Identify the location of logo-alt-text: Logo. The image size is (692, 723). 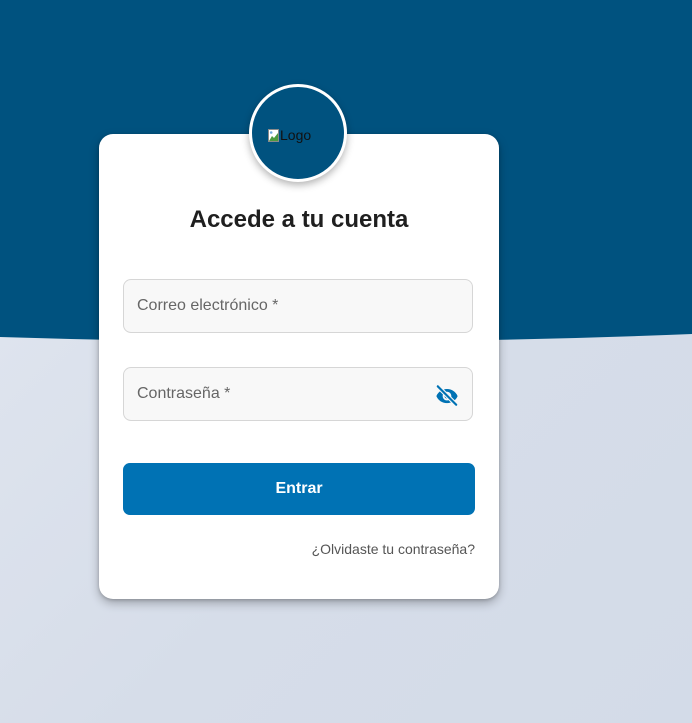
(296, 135).